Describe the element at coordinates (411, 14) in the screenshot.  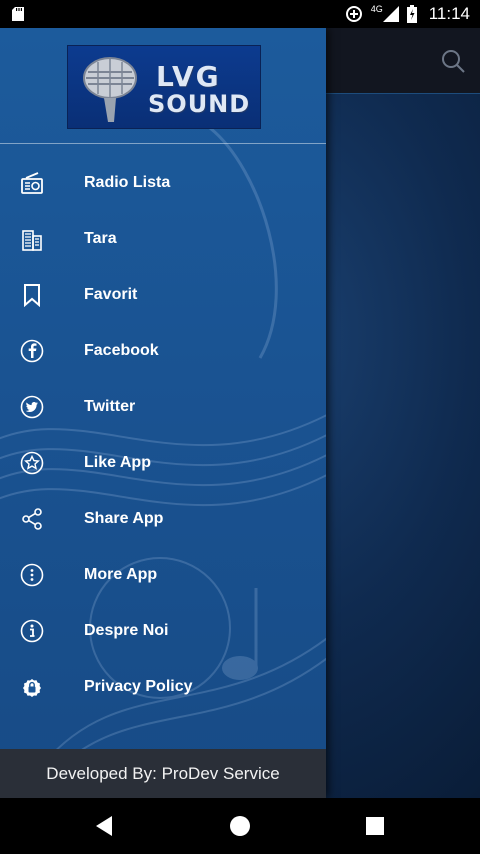
I see `battery-icon` at that location.